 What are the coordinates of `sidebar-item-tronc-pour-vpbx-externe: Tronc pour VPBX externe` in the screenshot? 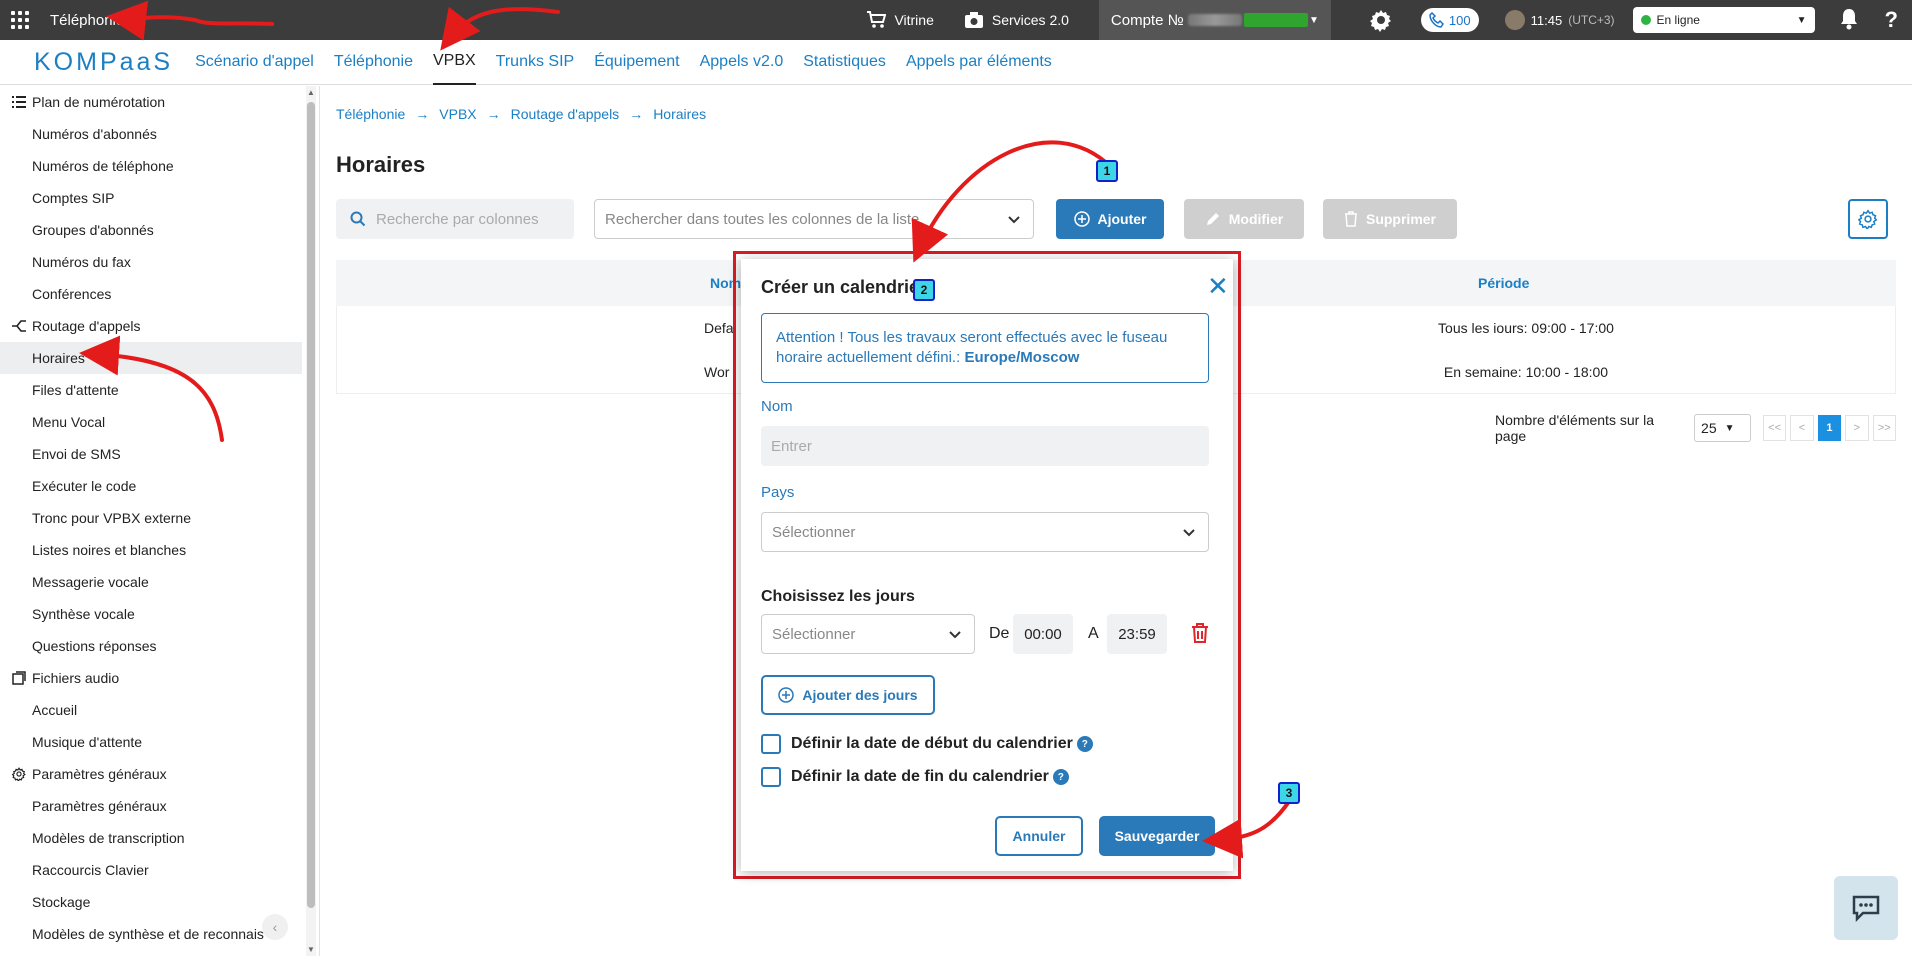 It's located at (151, 518).